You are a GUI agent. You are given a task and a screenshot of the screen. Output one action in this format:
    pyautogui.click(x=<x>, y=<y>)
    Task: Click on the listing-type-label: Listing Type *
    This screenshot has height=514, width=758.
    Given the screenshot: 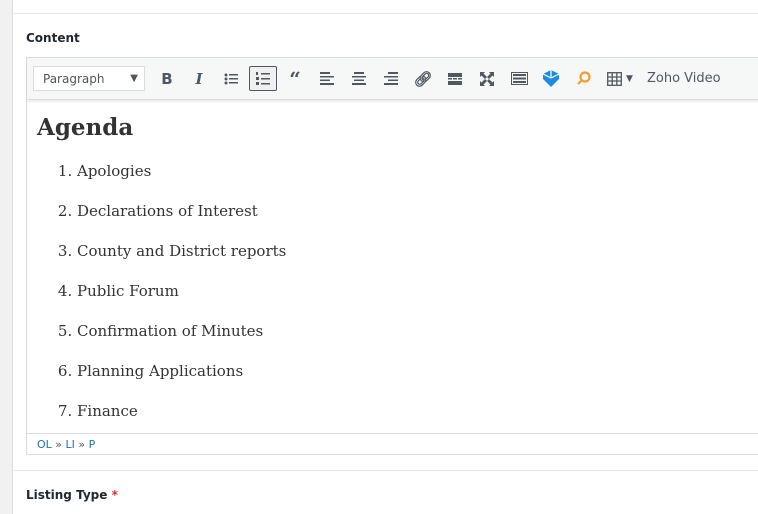 What is the action you would take?
    pyautogui.click(x=72, y=495)
    